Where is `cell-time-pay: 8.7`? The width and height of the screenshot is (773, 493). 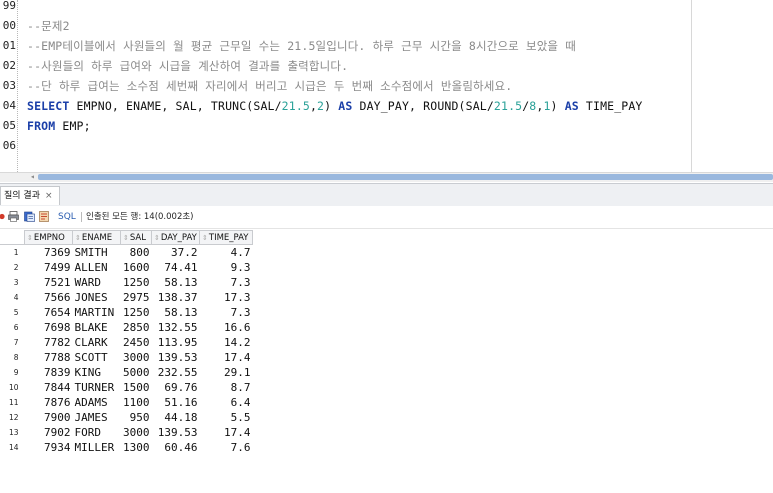
cell-time-pay: 8.7 is located at coordinates (226, 387).